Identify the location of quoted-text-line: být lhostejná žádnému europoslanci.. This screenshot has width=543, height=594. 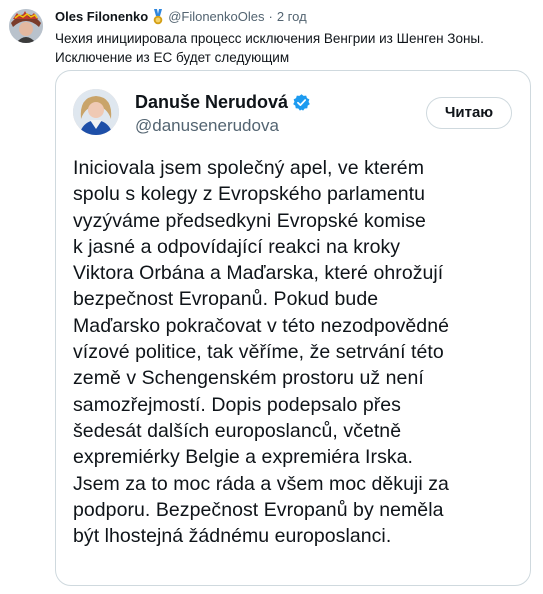
(232, 536).